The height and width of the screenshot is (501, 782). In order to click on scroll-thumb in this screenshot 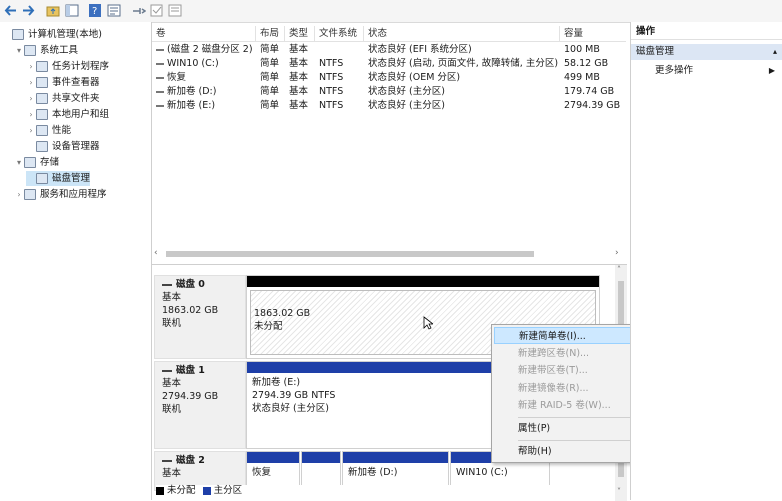, I will do `click(350, 254)`.